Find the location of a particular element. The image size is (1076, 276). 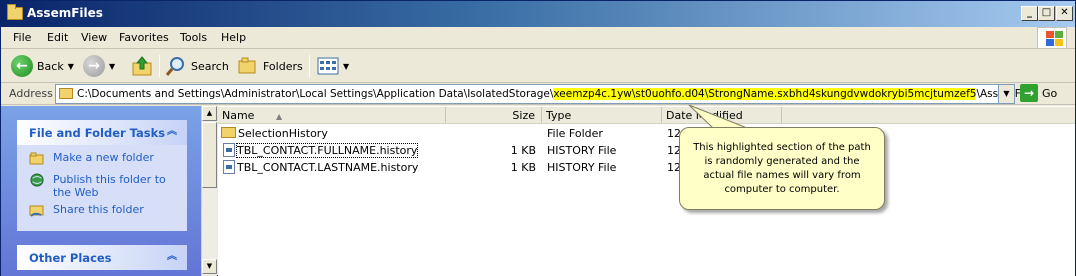

back-dropdown-icon: ▼ is located at coordinates (71, 66).